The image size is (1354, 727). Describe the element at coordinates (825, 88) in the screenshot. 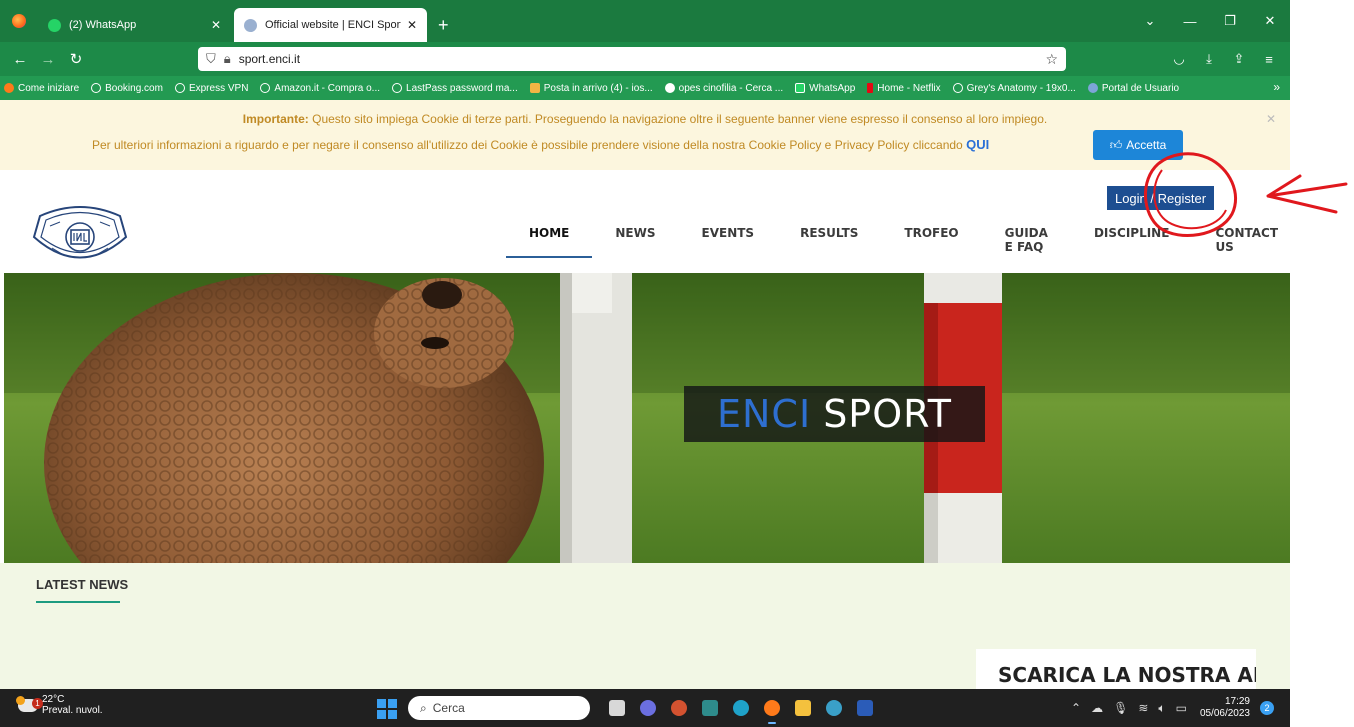

I see `bookmark-item: WhatsApp` at that location.